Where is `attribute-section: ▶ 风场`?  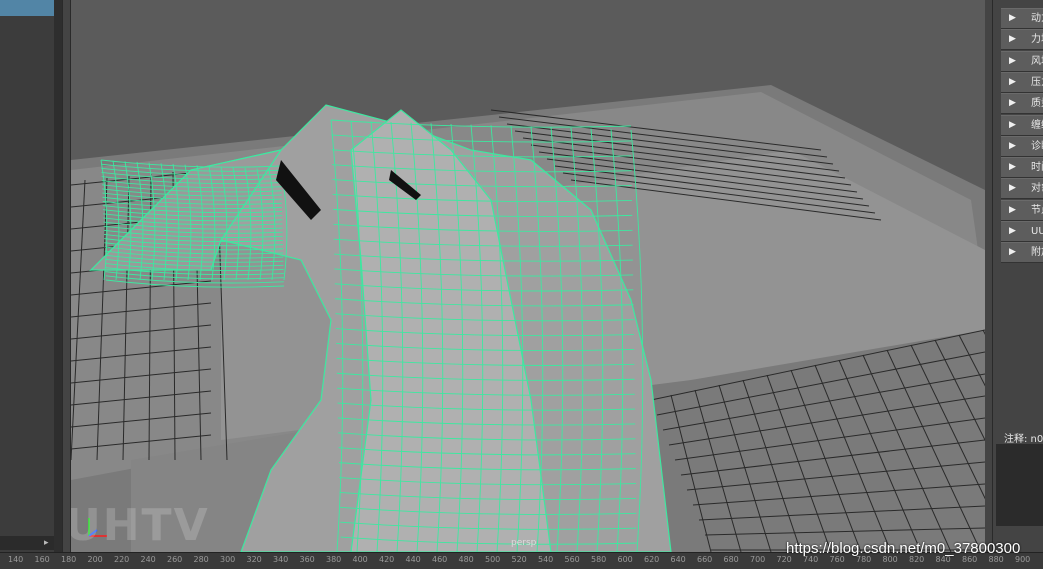 attribute-section: ▶ 风场 is located at coordinates (1022, 61).